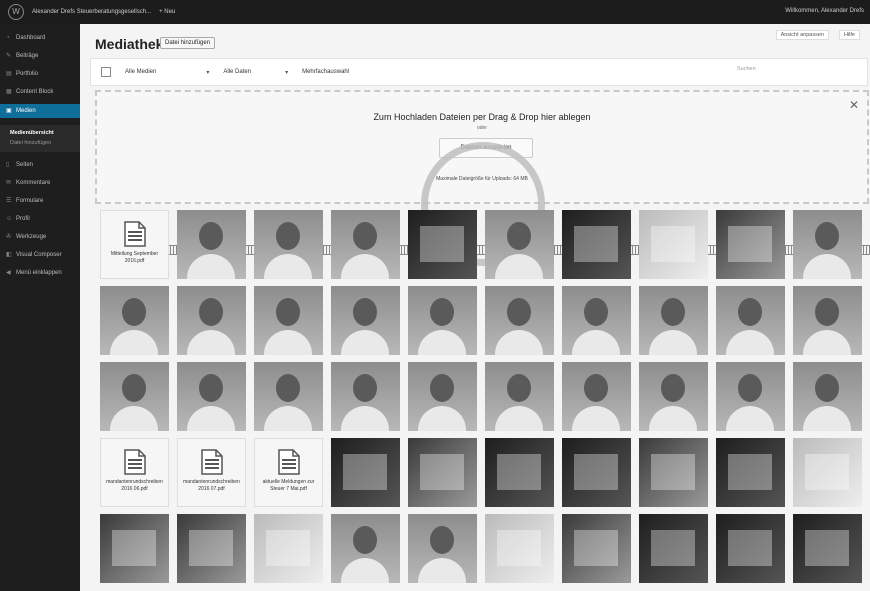  What do you see at coordinates (167, 12) in the screenshot?
I see `new-content-link: + Neu` at bounding box center [167, 12].